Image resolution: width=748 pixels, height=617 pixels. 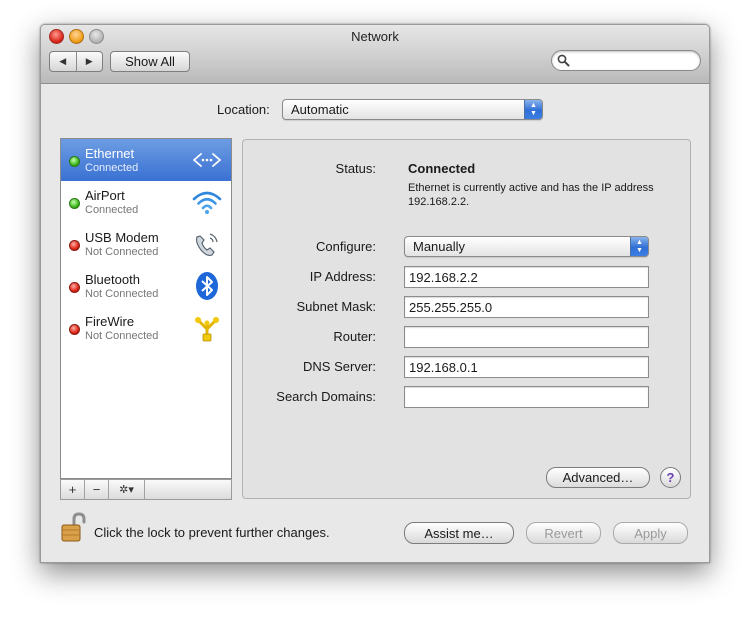 What do you see at coordinates (342, 276) in the screenshot?
I see `ip-address-label: IP Address:` at bounding box center [342, 276].